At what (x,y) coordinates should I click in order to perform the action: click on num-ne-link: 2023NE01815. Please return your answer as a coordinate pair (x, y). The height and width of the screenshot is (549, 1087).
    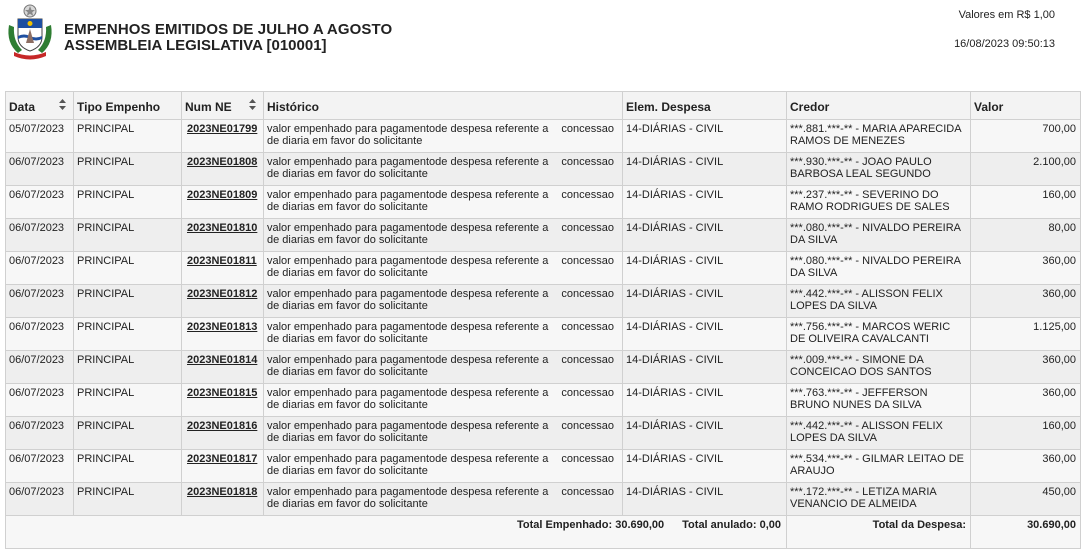
    Looking at the image, I should click on (222, 400).